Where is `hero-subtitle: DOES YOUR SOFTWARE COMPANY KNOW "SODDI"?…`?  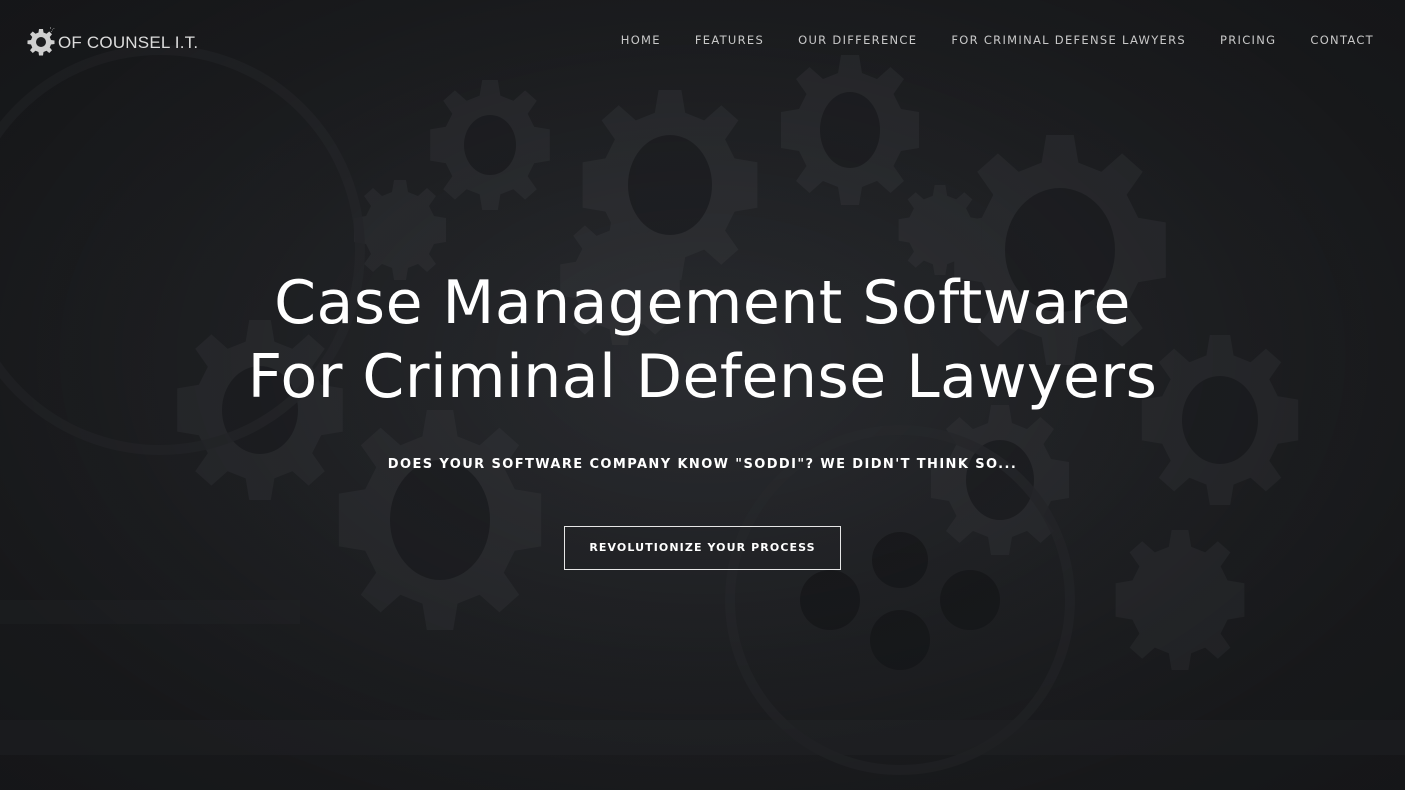
hero-subtitle: DOES YOUR SOFTWARE COMPANY KNOW "SODDI"?… is located at coordinates (702, 464).